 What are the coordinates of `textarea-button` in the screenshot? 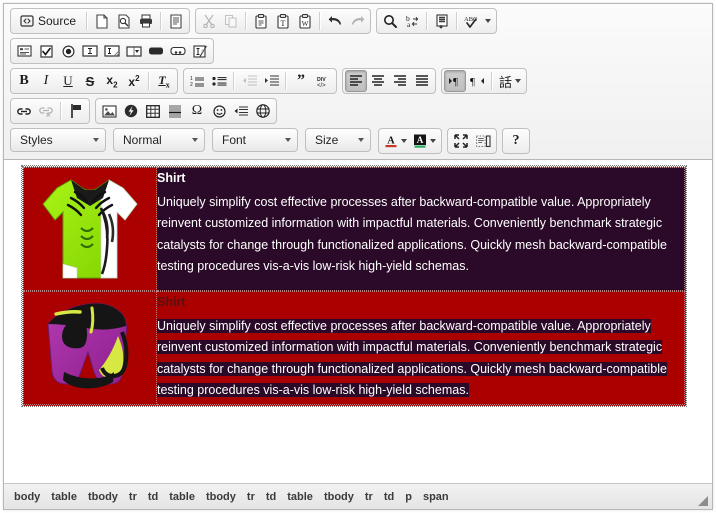 It's located at (112, 51).